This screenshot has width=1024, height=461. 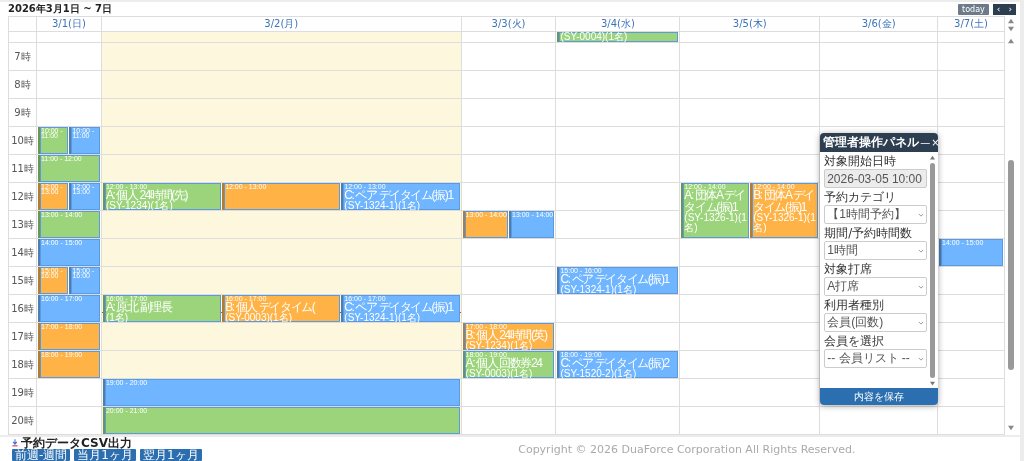 I want to click on time-label: 19時, so click(x=23, y=393).